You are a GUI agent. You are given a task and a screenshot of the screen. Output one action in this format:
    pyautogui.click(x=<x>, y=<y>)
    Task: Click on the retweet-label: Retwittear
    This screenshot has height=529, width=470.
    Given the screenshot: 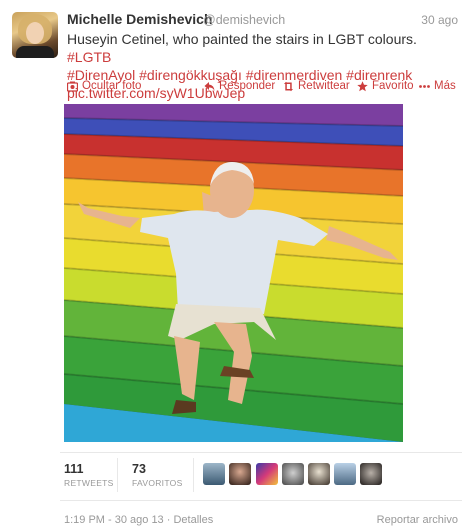 What is the action you would take?
    pyautogui.click(x=324, y=86)
    